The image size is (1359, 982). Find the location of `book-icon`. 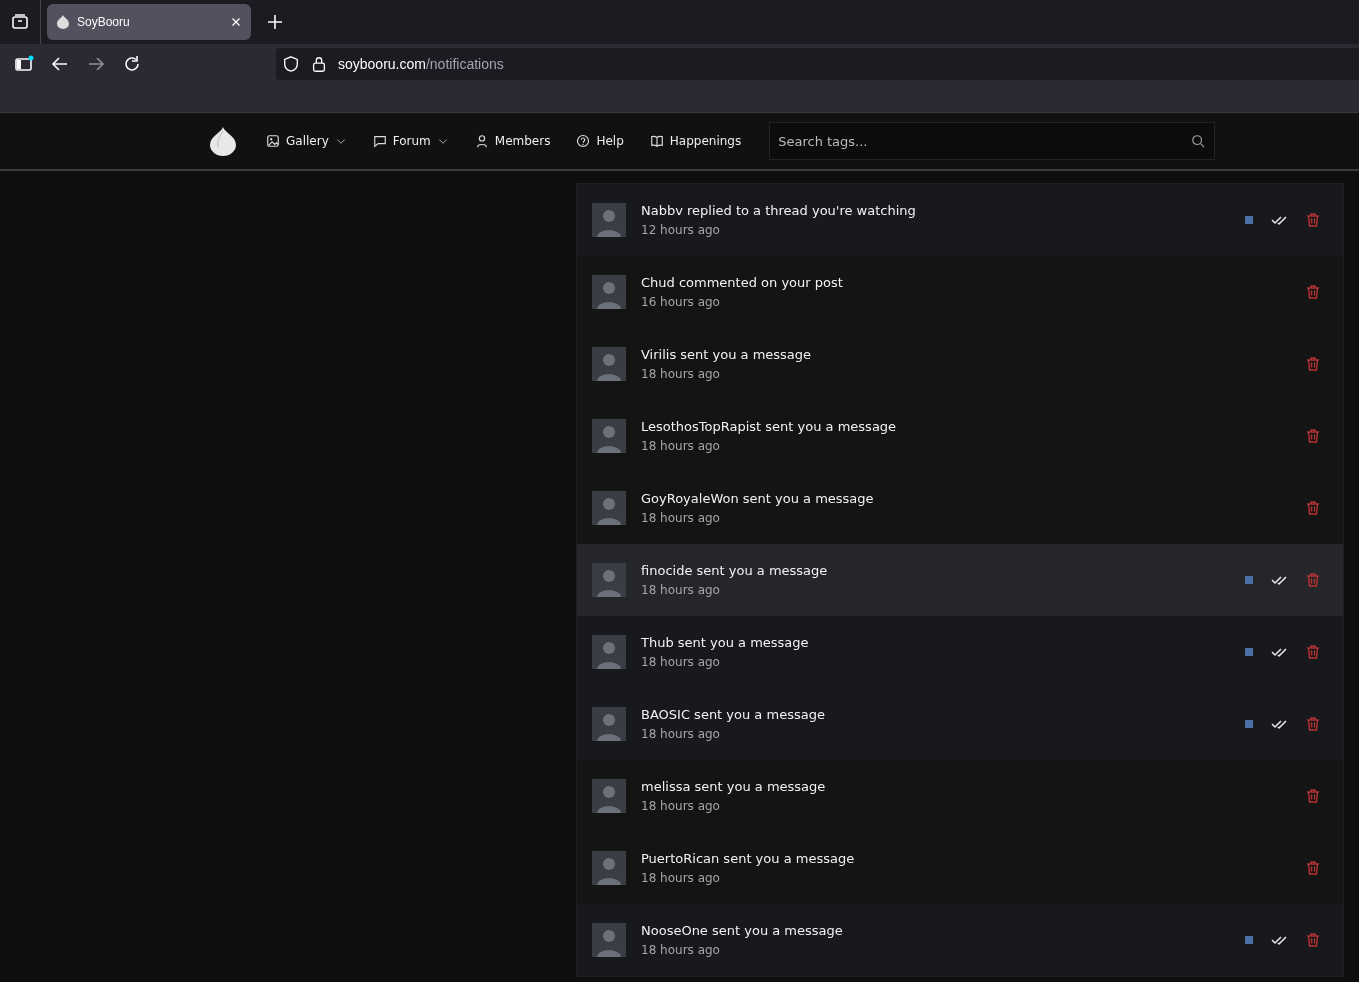

book-icon is located at coordinates (656, 141).